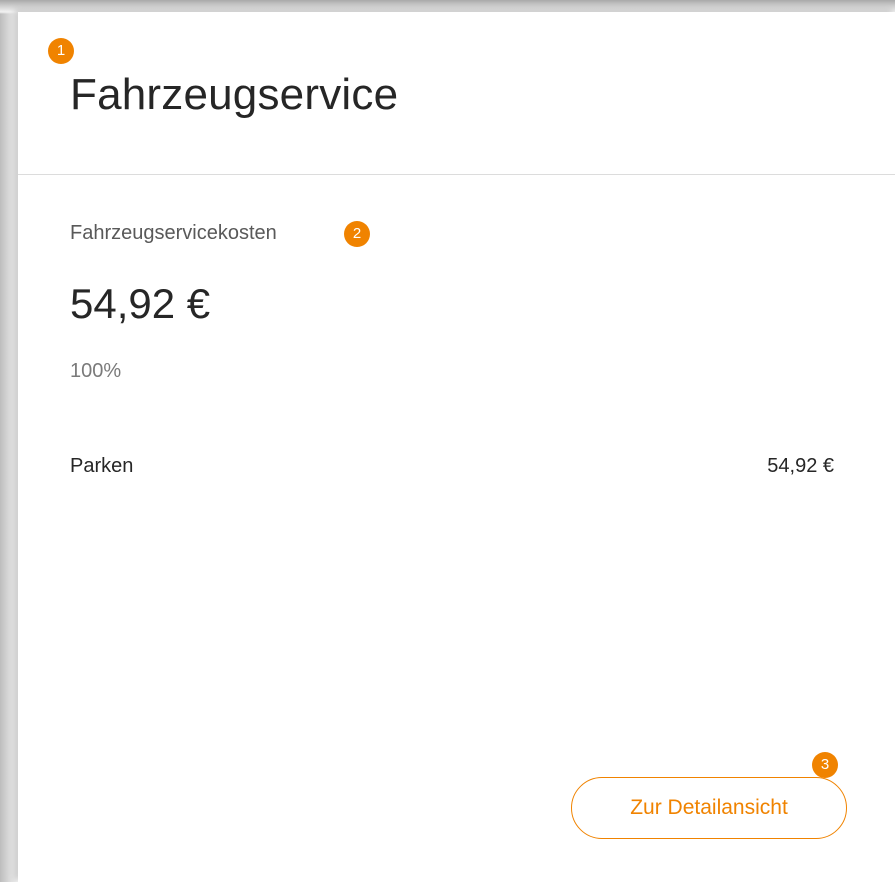 Image resolution: width=895 pixels, height=882 pixels. I want to click on cost-row-label: Parken, so click(102, 466).